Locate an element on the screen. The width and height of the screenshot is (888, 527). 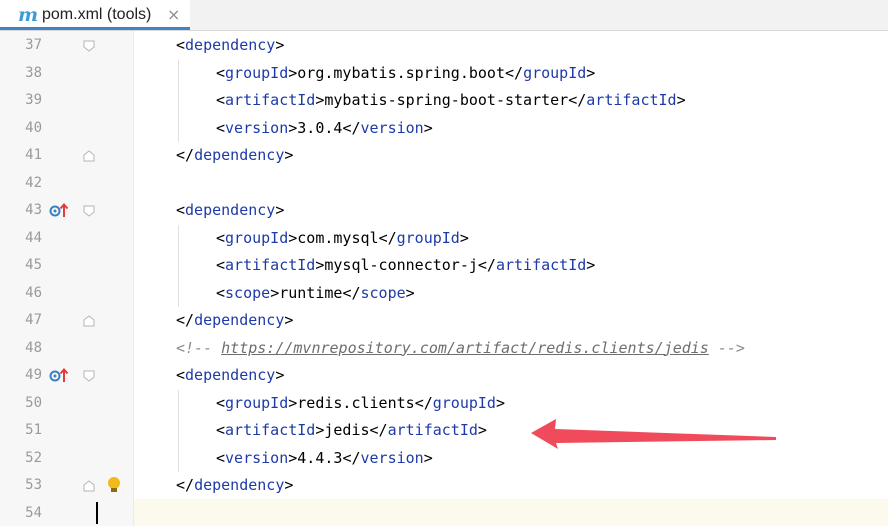
code-line: <groupId>redis.clients</groupId> is located at coordinates (511, 403).